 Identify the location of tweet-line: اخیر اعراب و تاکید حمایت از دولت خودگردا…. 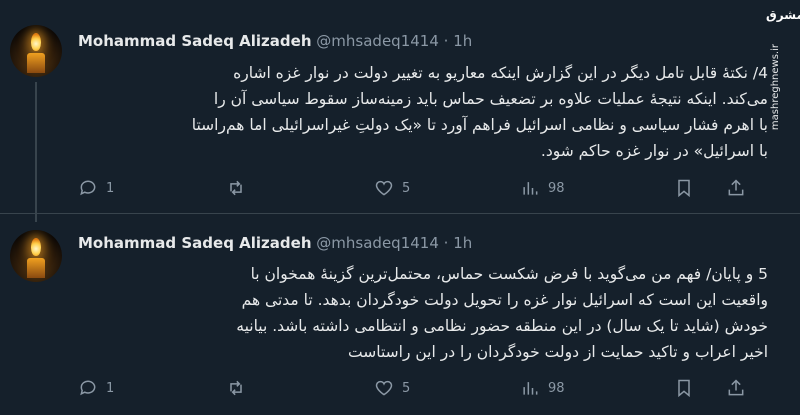
(558, 352).